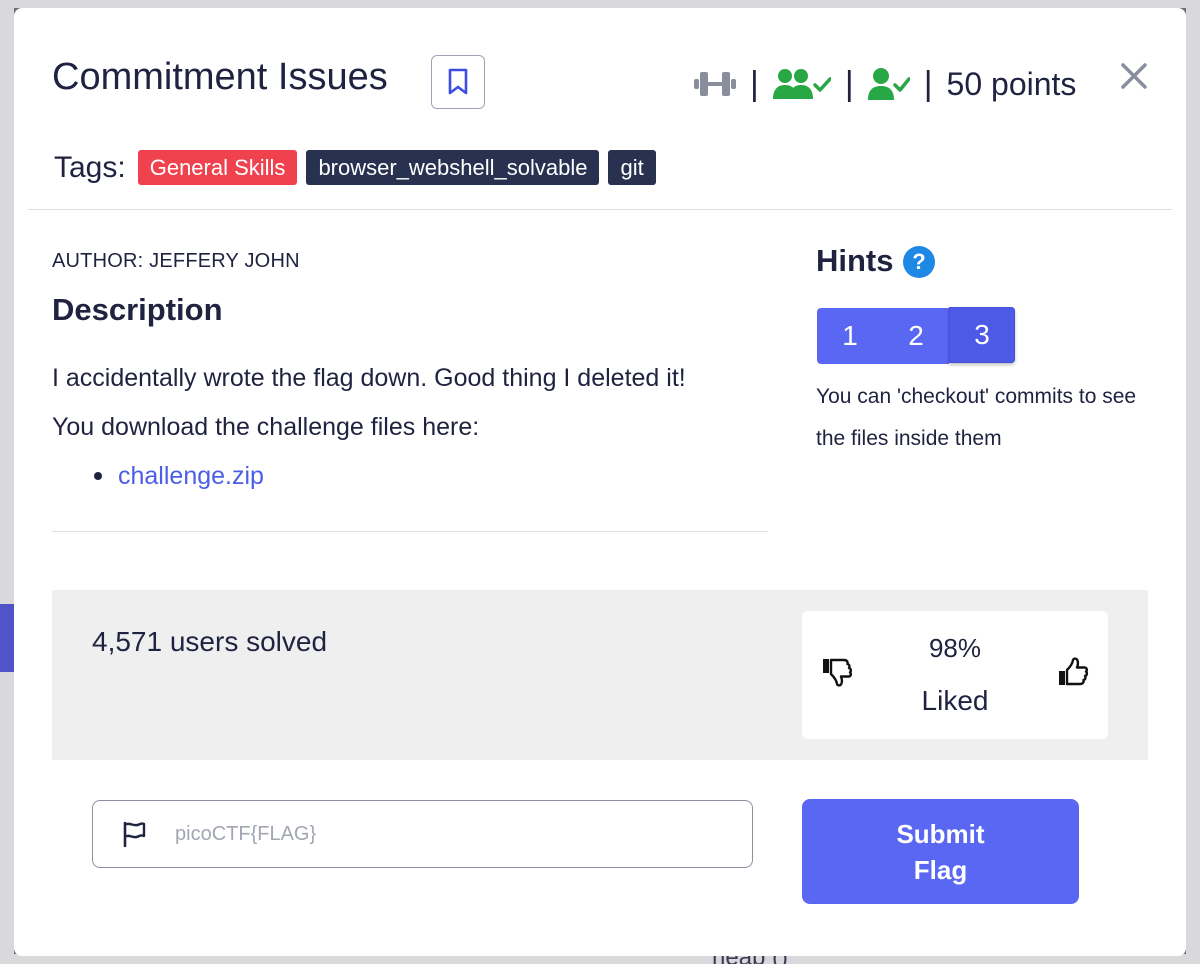 The image size is (1200, 964). I want to click on background-page-left, so click(7, 482).